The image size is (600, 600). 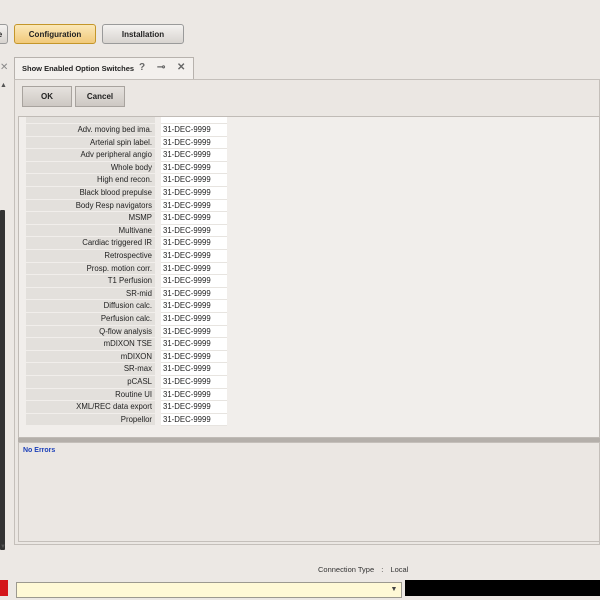 I want to click on option-name, so click(x=90, y=120).